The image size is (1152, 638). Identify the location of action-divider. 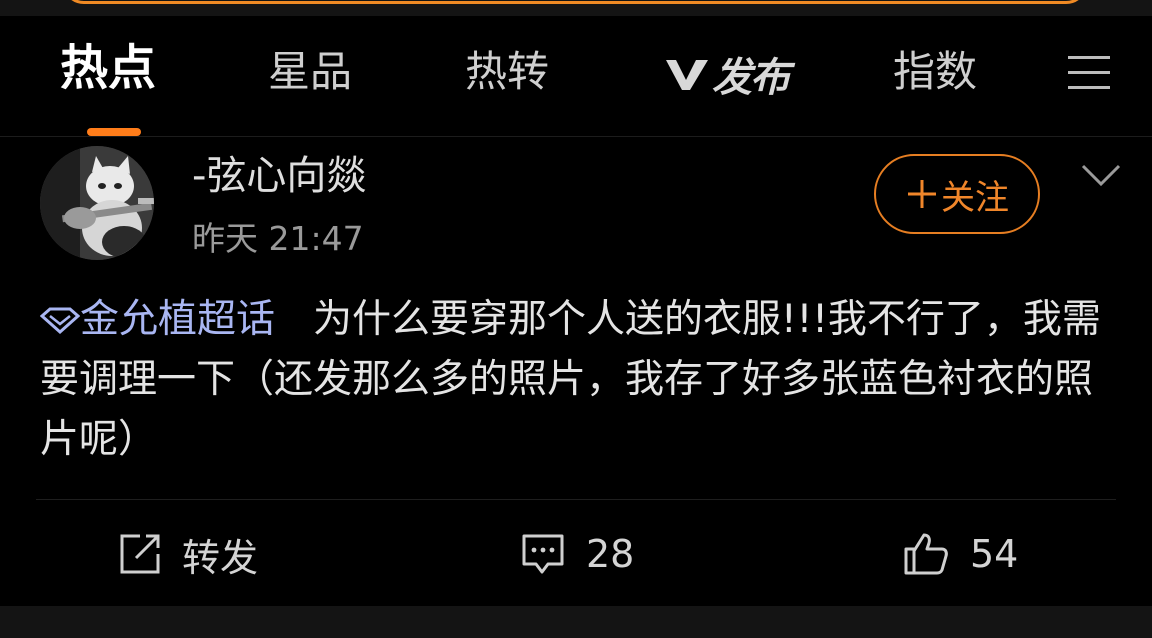
(576, 499).